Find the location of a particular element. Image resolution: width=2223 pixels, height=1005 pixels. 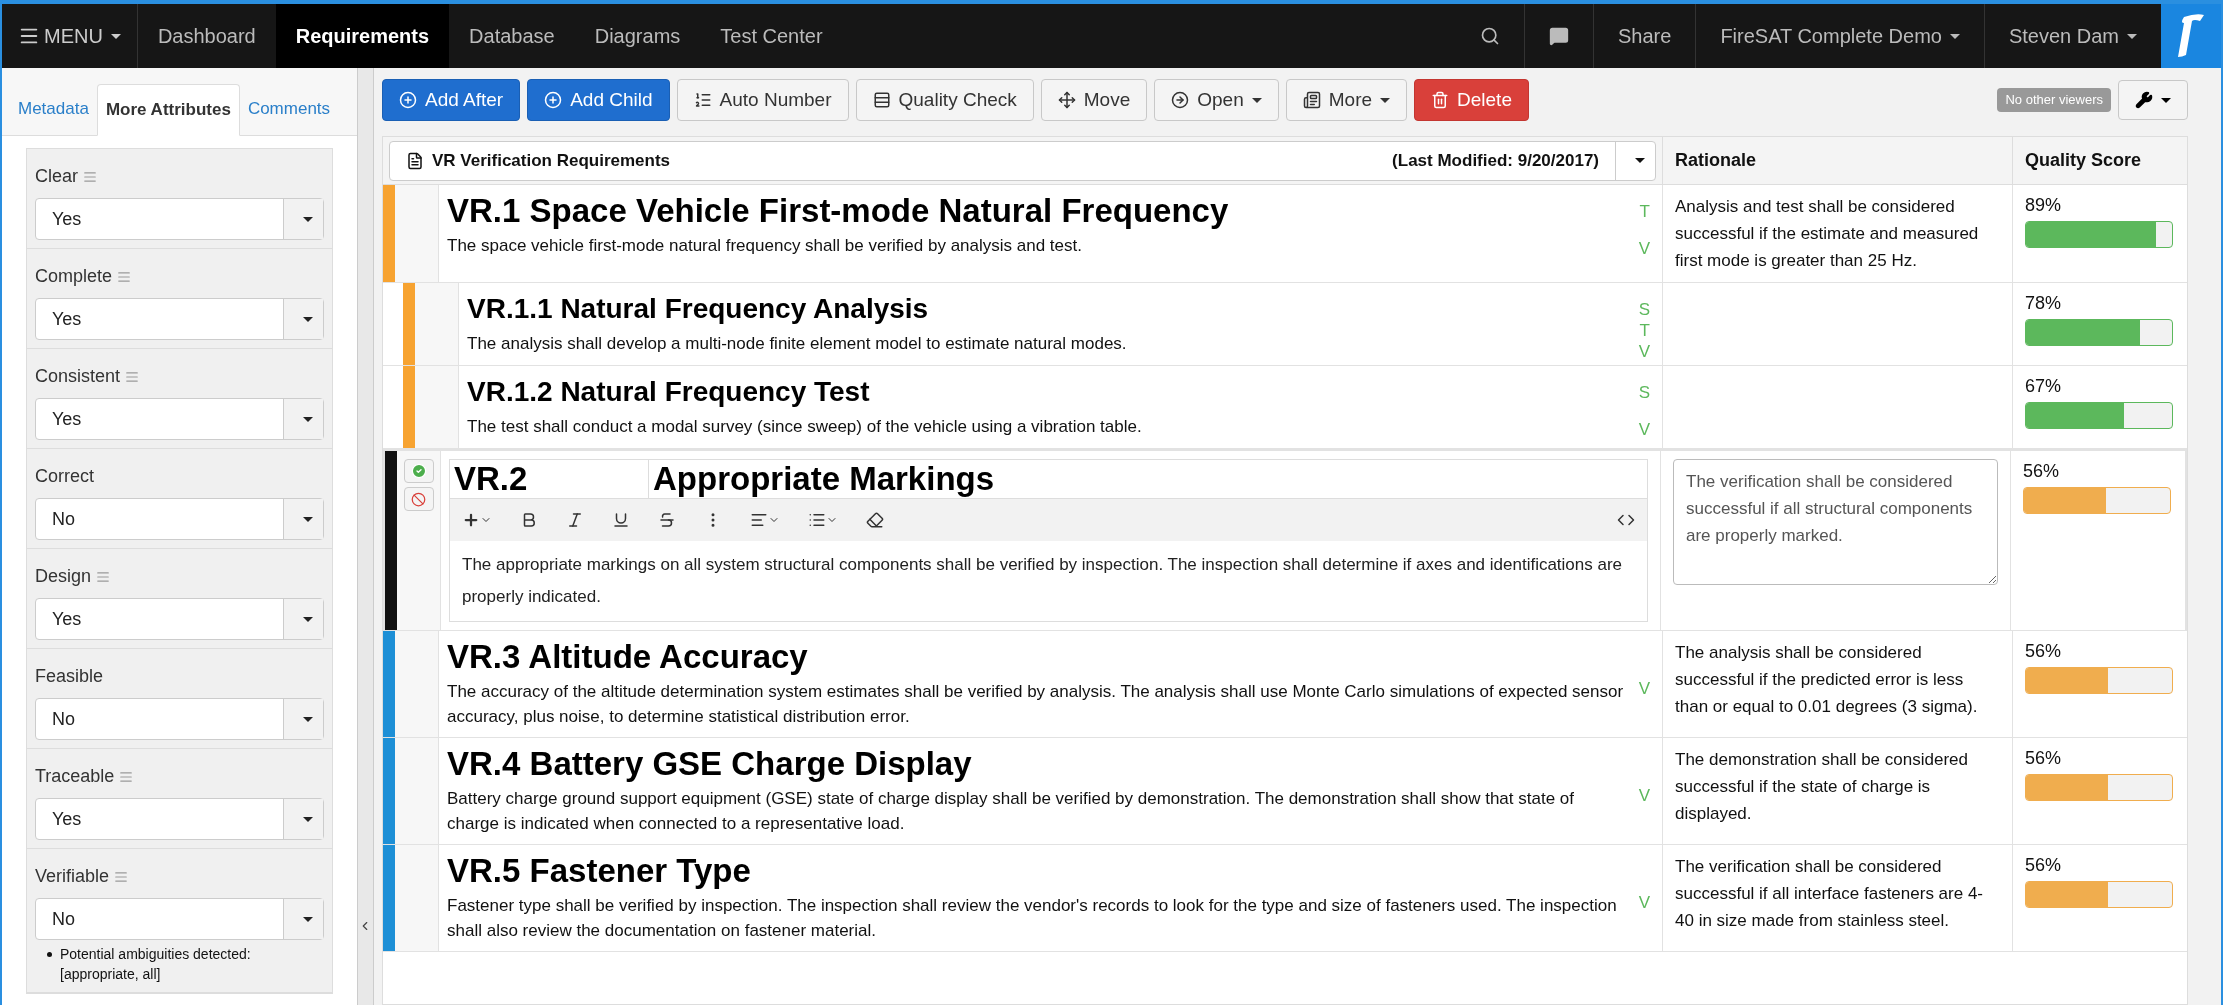

project-menu: FireSAT Complete Demo is located at coordinates (1840, 36).